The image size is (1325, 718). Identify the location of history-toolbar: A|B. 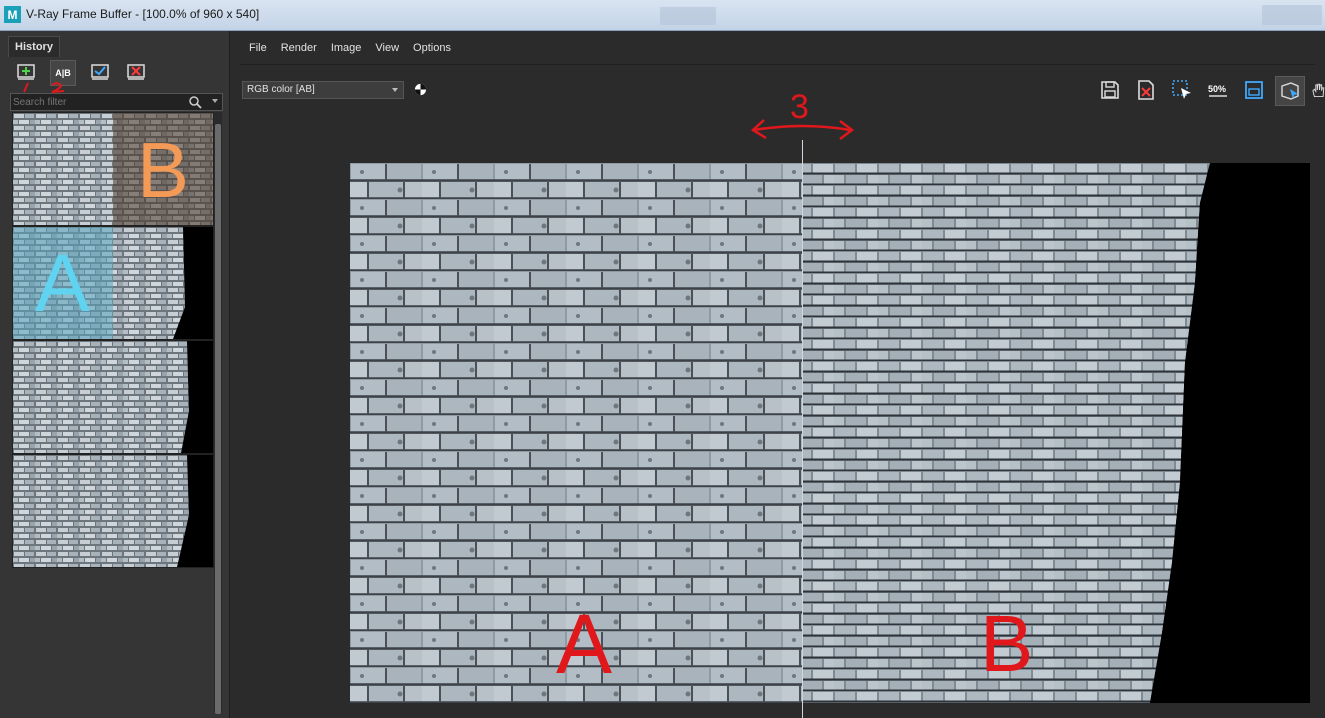
(115, 76).